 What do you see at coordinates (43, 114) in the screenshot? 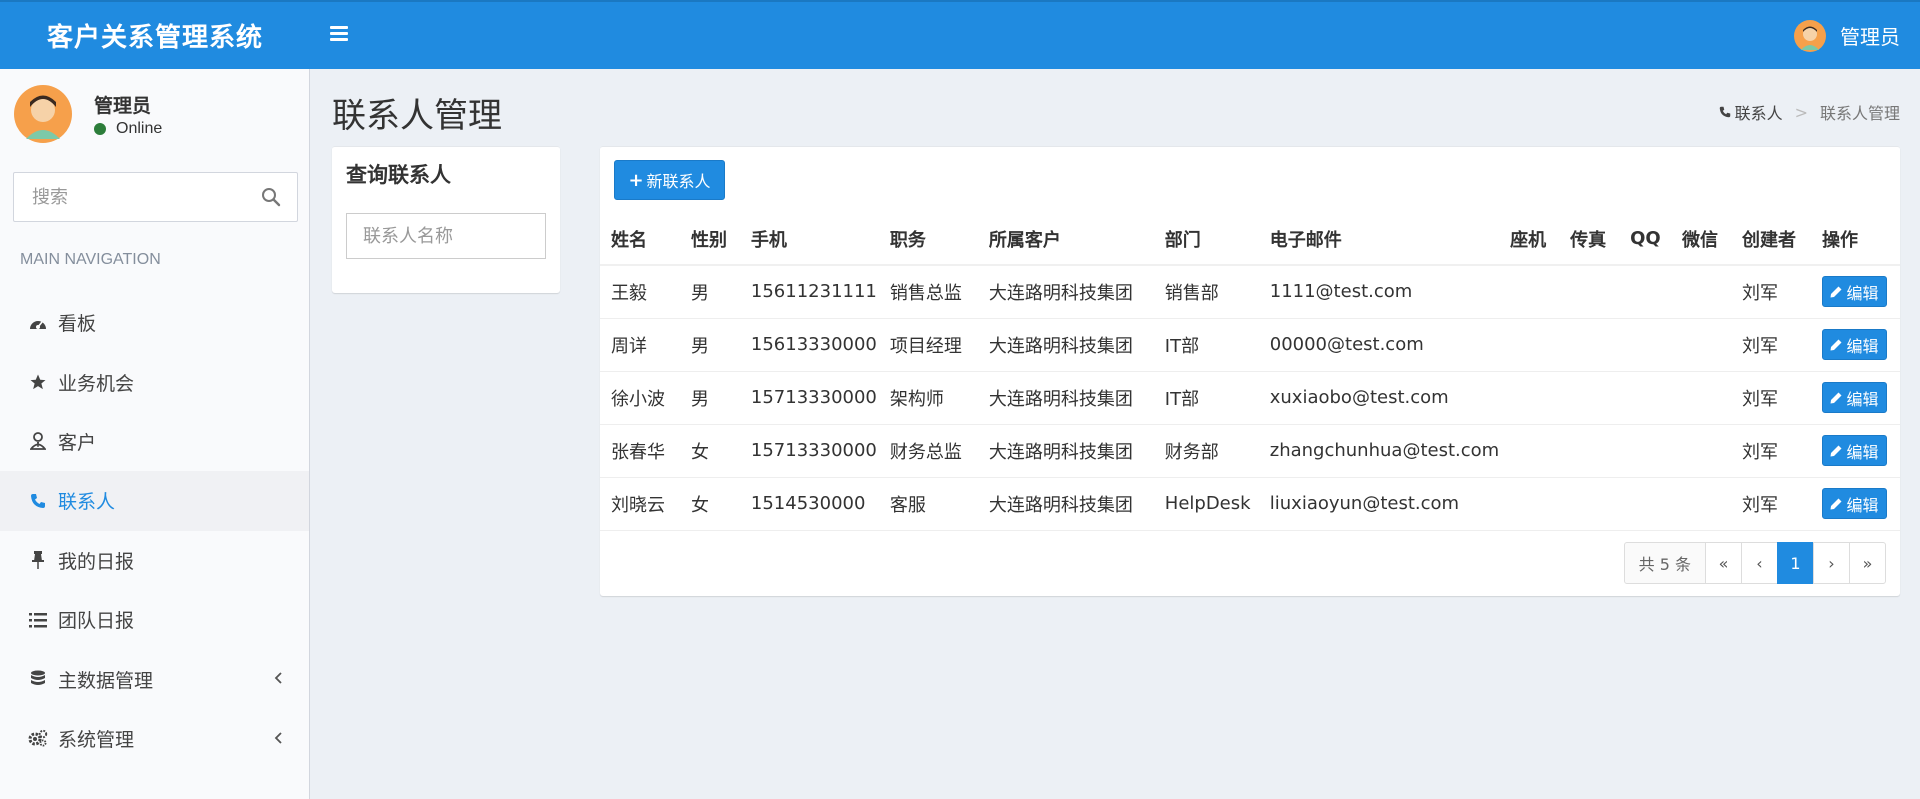
I see `avatar-icon` at bounding box center [43, 114].